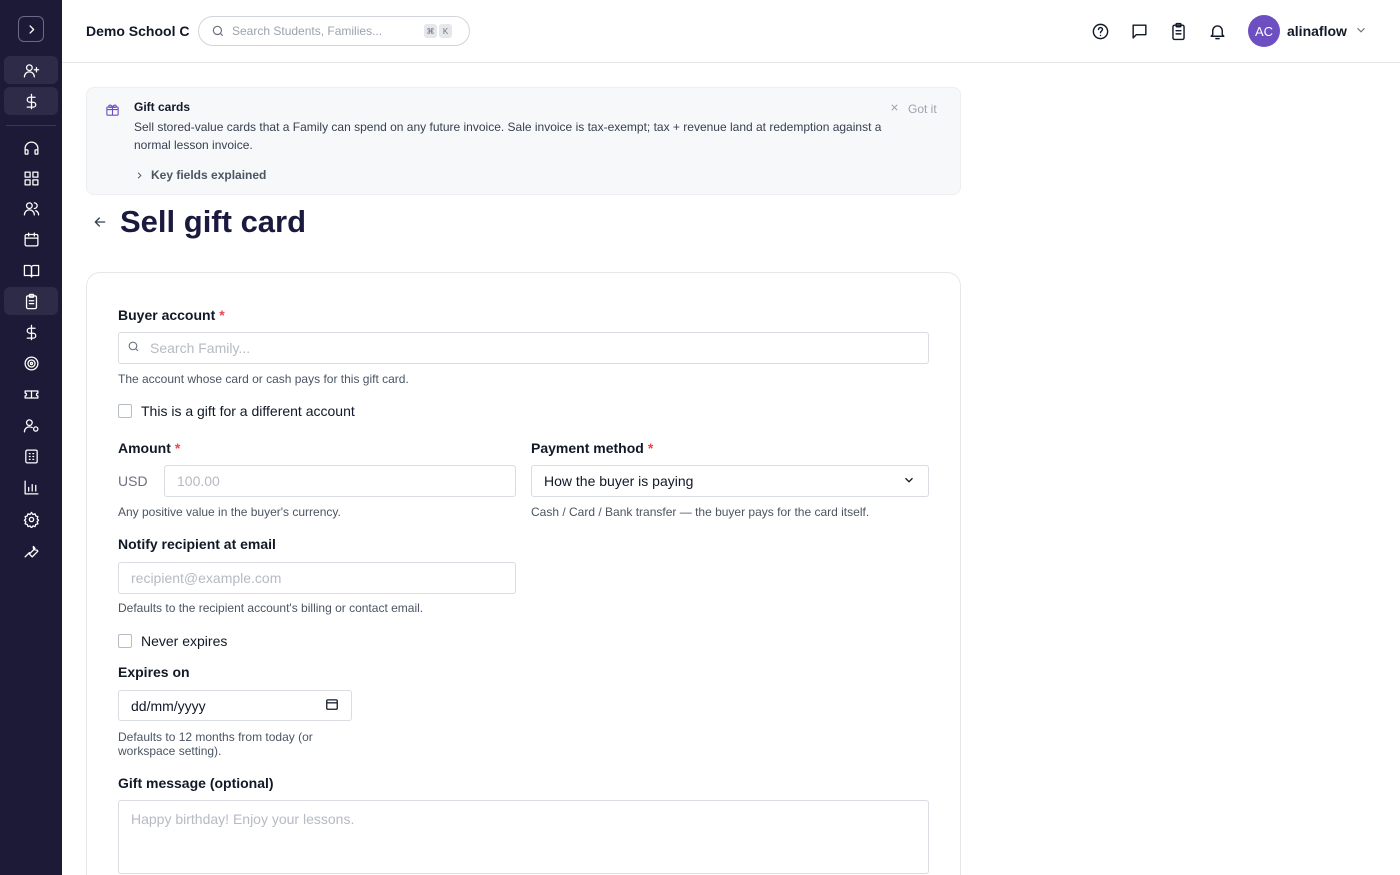 The height and width of the screenshot is (875, 1400). What do you see at coordinates (170, 751) in the screenshot?
I see `expires-on-help-line: workspace setting).` at bounding box center [170, 751].